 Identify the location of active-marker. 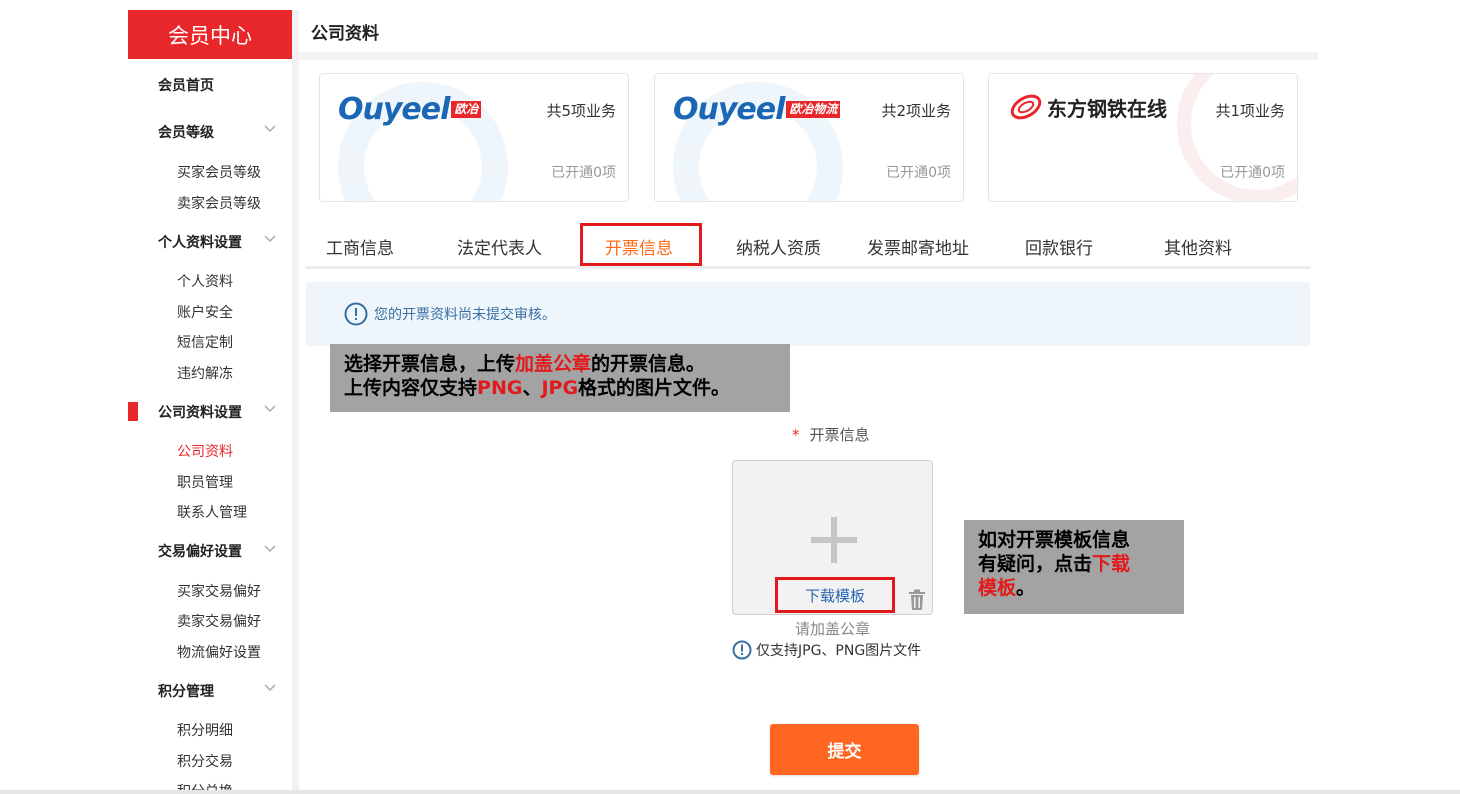
(133, 411).